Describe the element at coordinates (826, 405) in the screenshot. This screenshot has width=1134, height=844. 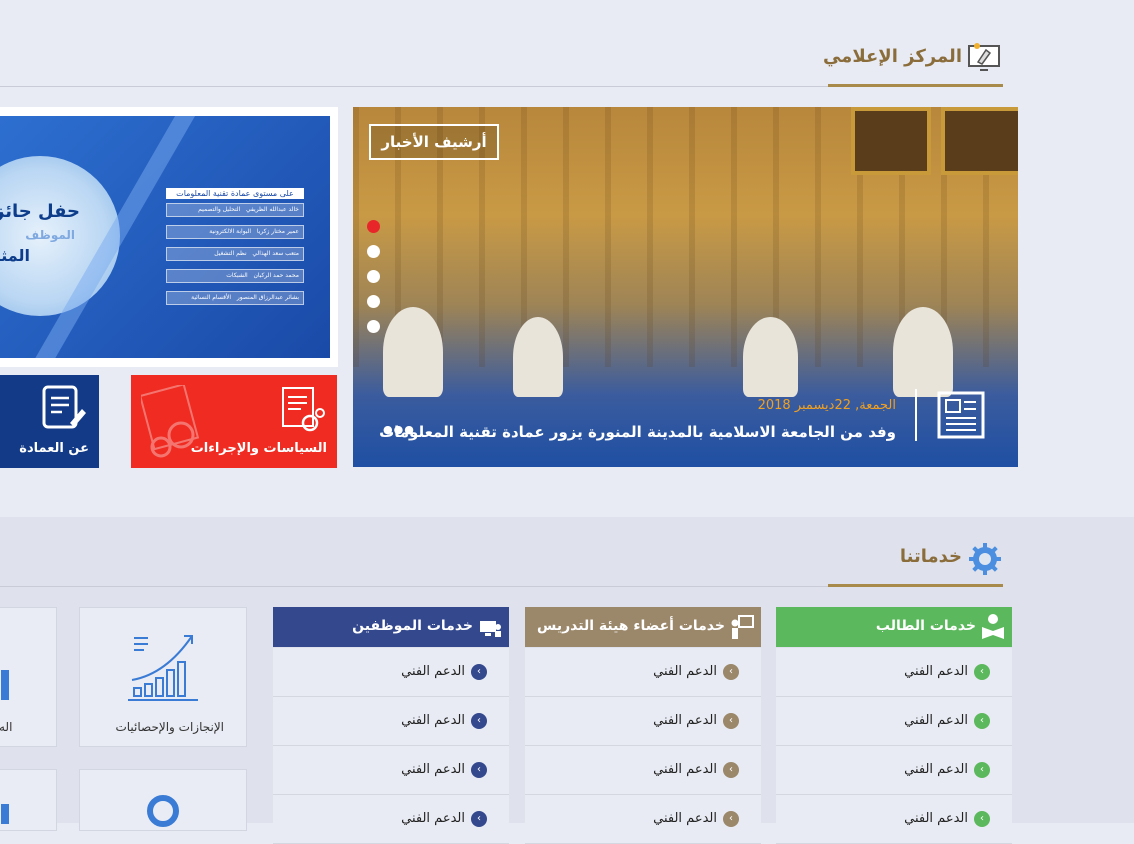
I see `news-date: الجمعة, 22ديسمبر 2018` at that location.